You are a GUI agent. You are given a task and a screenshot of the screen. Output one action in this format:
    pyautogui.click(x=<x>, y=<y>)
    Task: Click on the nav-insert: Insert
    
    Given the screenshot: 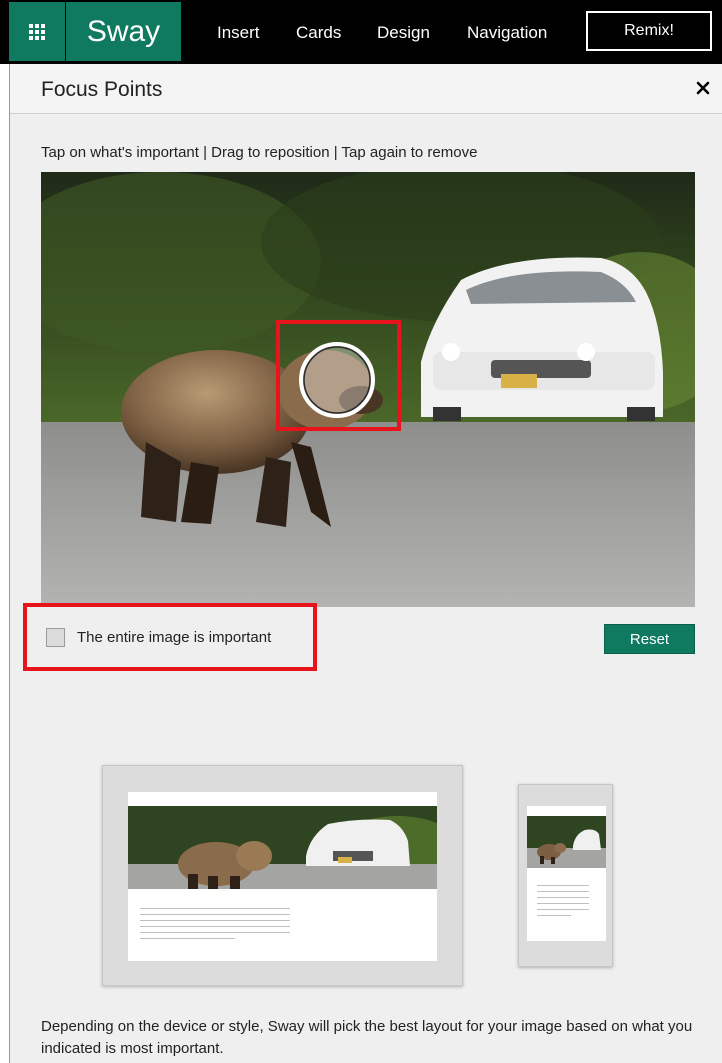 What is the action you would take?
    pyautogui.click(x=238, y=33)
    